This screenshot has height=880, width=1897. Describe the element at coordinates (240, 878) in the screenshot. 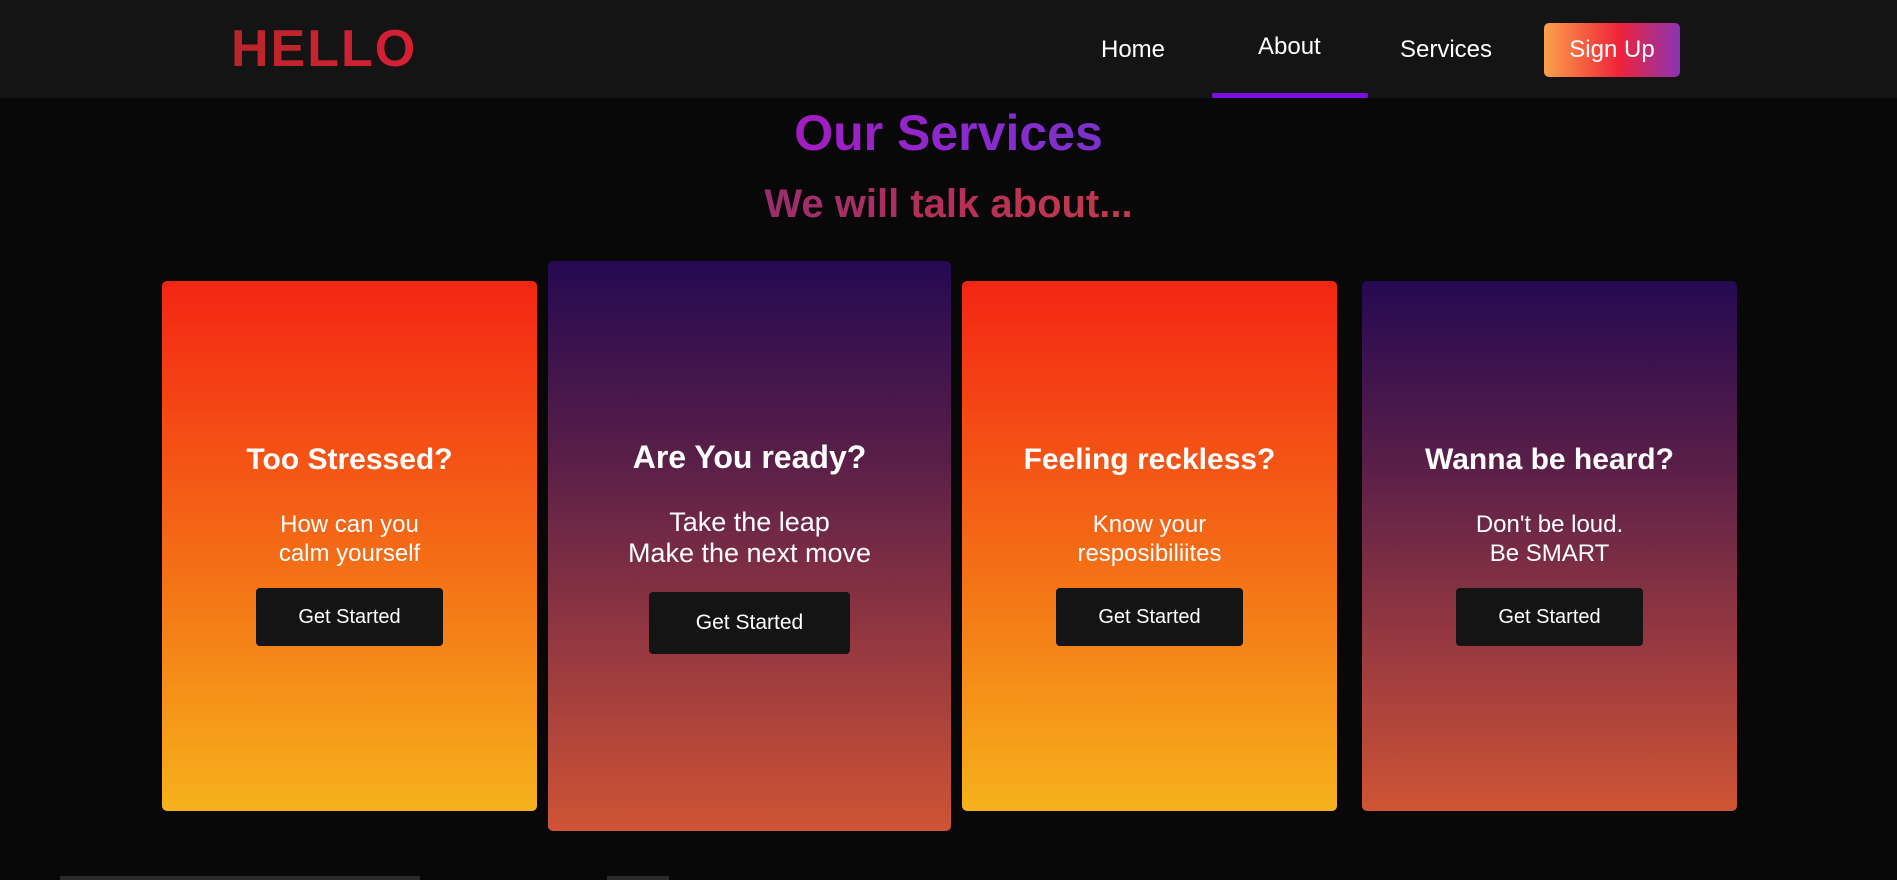

I see `horizontal-scrollbar-track` at that location.